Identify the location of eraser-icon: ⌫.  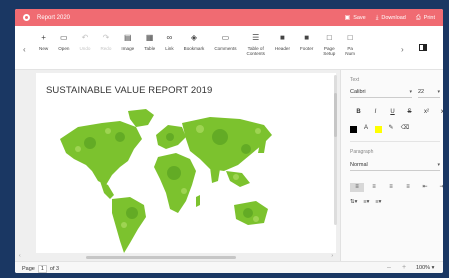
(405, 128).